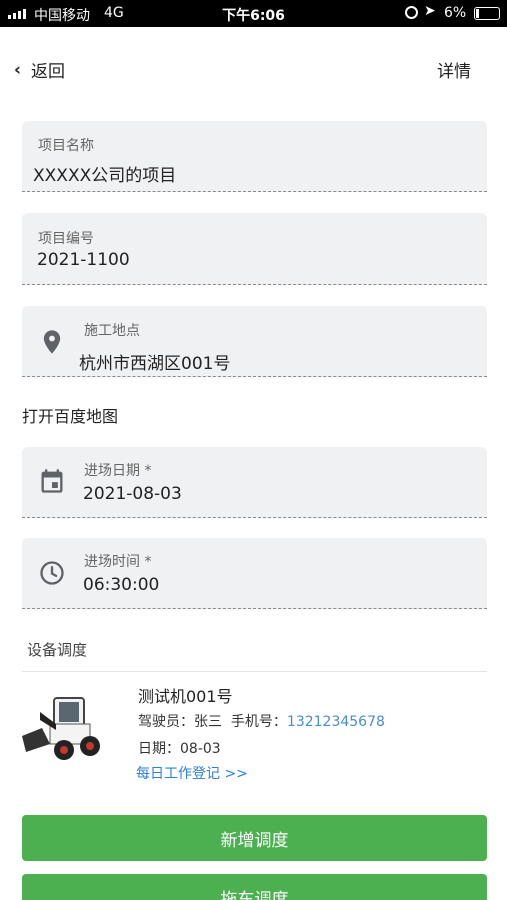  I want to click on battery-percent: 6%, so click(455, 13).